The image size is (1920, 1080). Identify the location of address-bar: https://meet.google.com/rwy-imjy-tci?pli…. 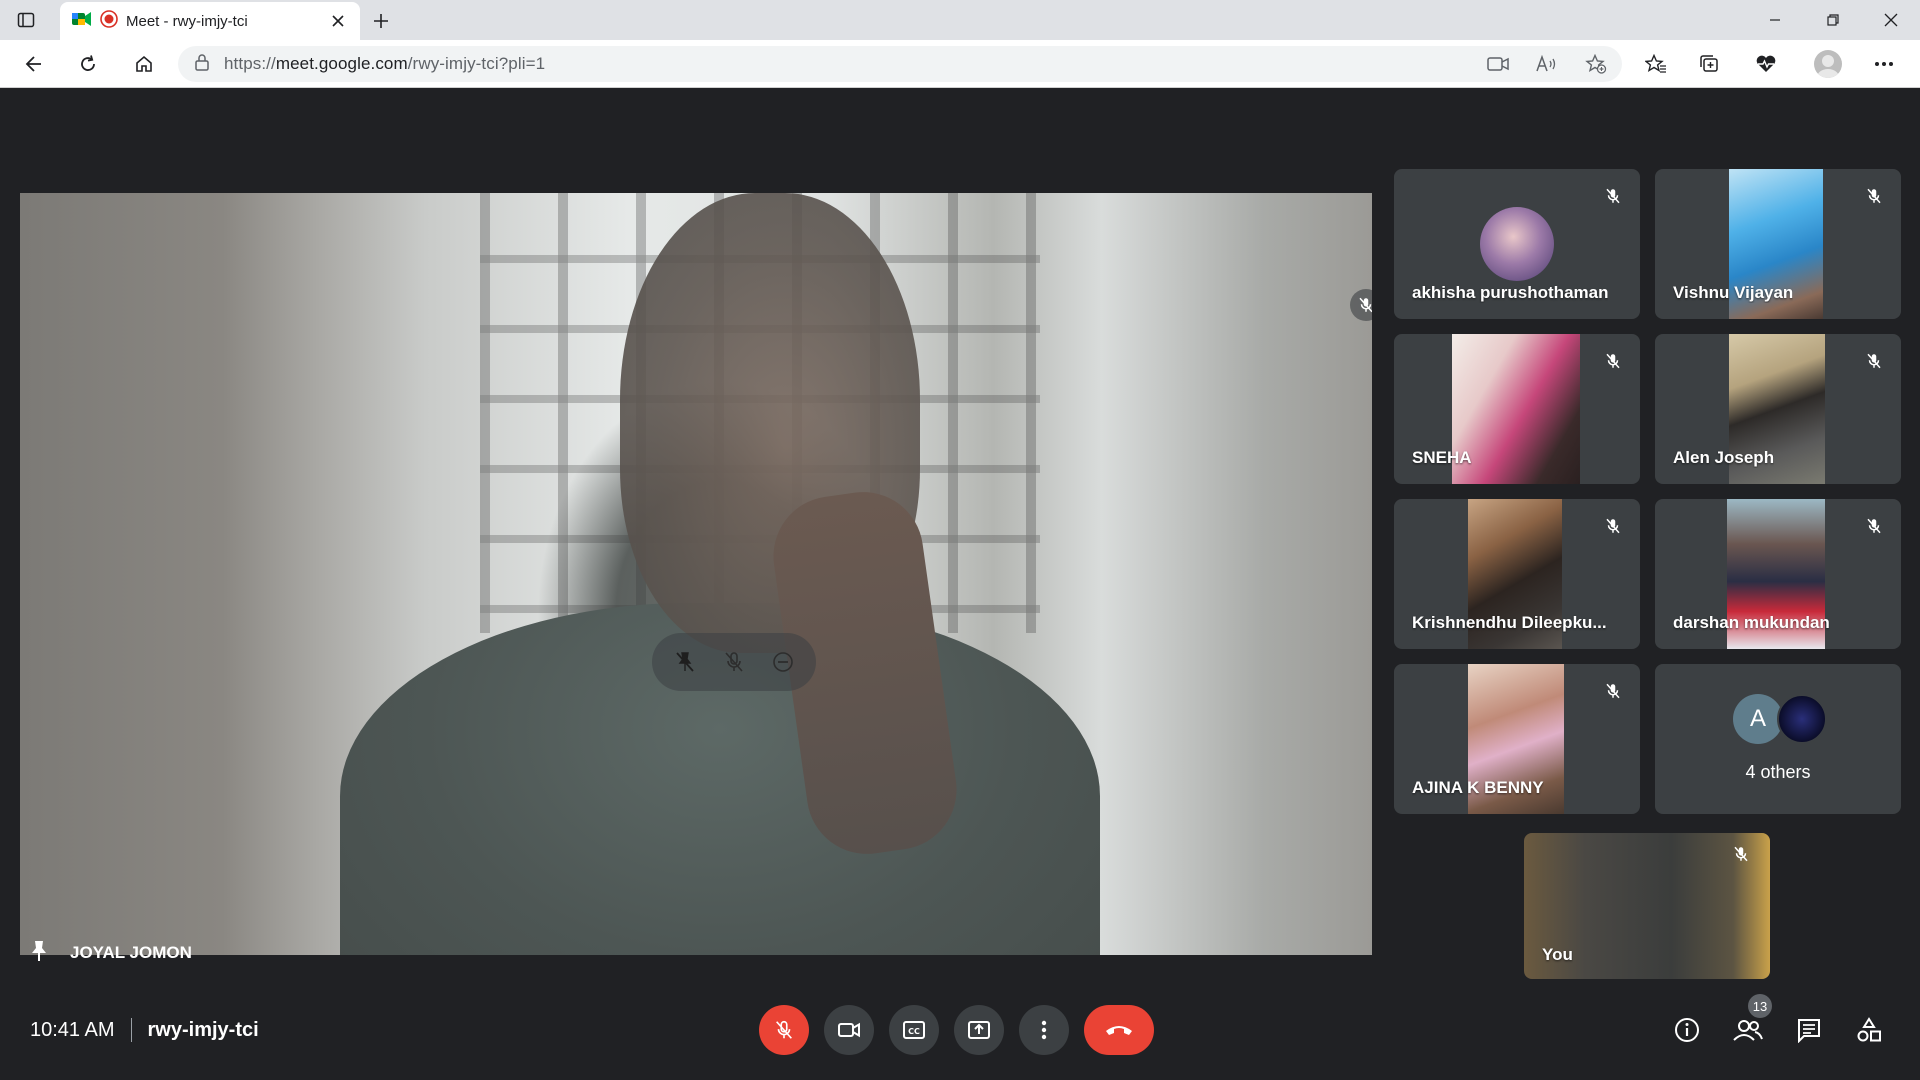
(900, 64).